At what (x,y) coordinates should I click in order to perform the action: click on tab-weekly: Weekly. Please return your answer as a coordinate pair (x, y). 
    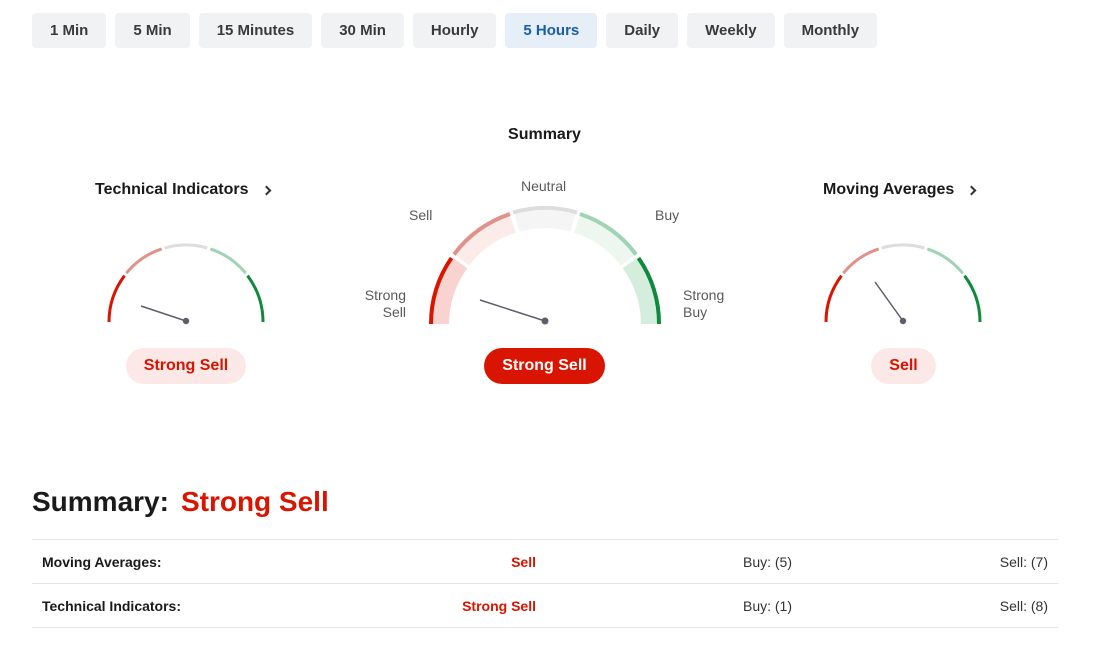
    Looking at the image, I should click on (731, 30).